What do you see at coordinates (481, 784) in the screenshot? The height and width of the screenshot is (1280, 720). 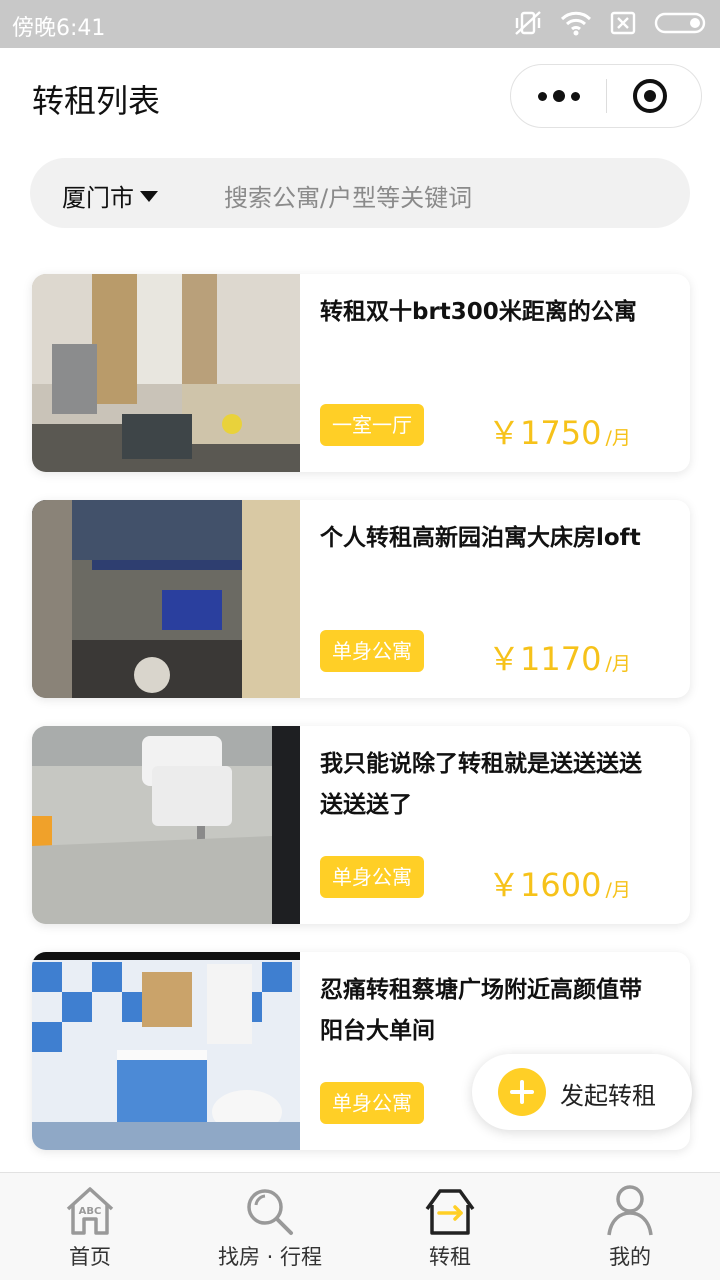 I see `listing-title: 我只能说除了转租就是送送送送送送送了` at bounding box center [481, 784].